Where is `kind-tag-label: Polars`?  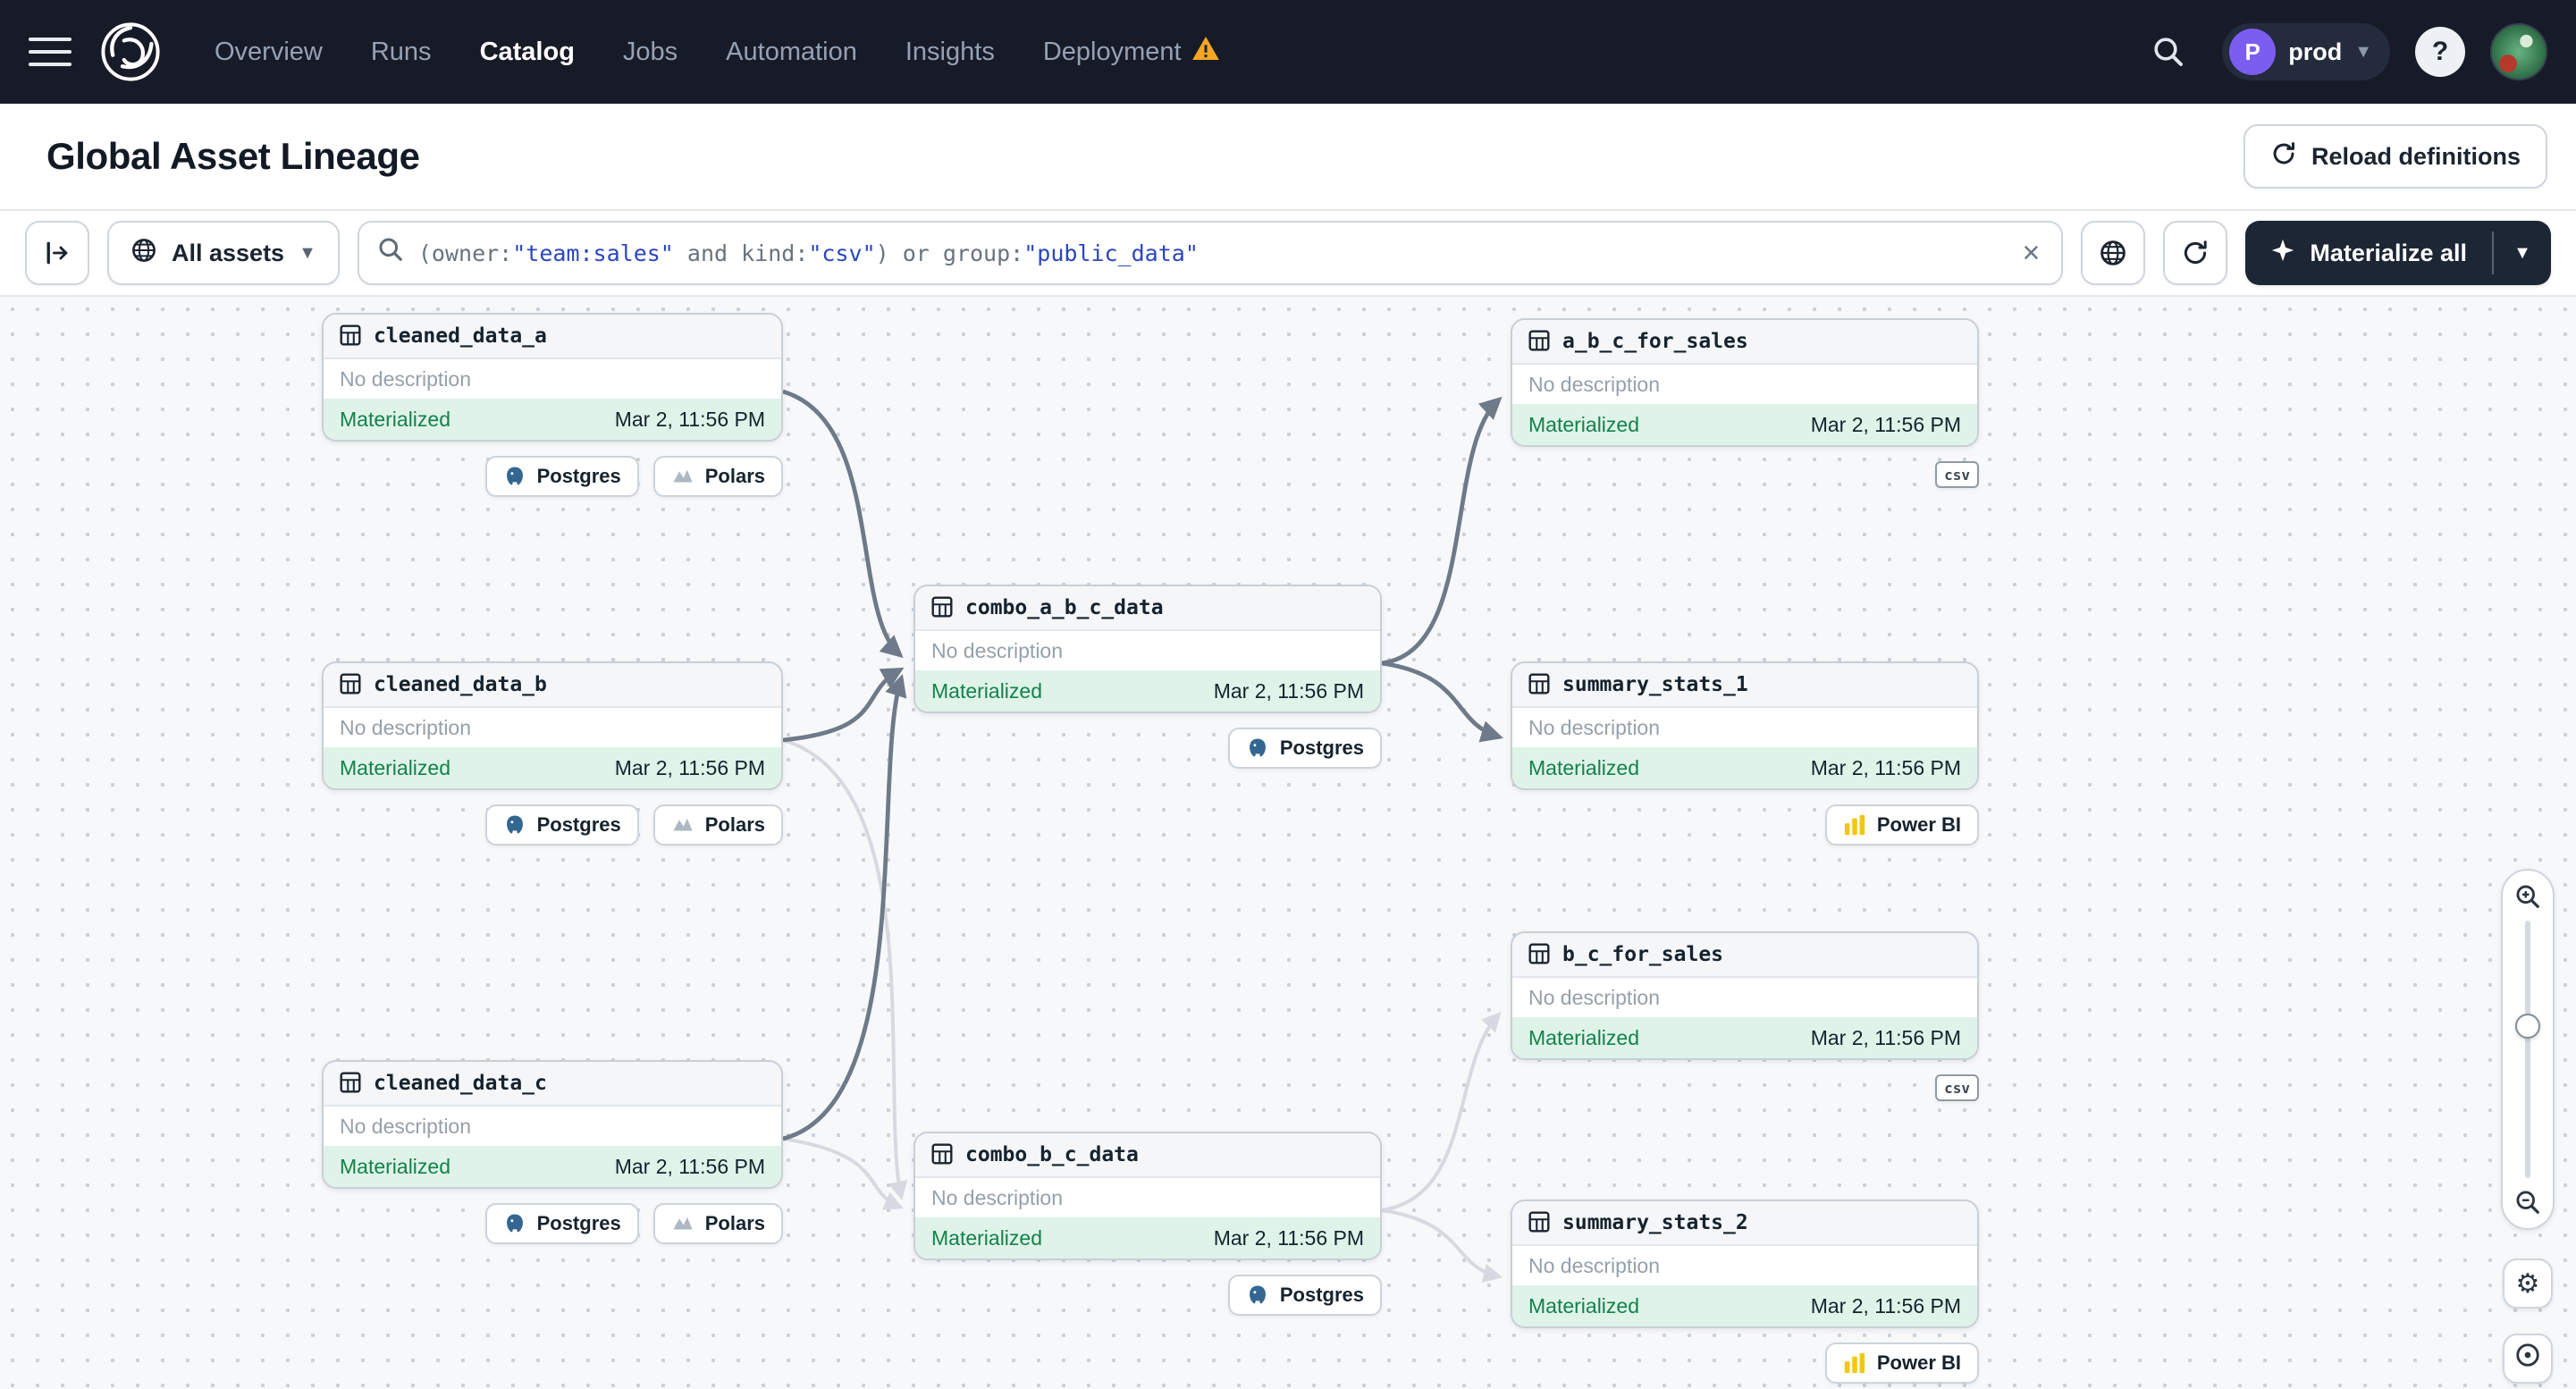
kind-tag-label: Polars is located at coordinates (735, 824).